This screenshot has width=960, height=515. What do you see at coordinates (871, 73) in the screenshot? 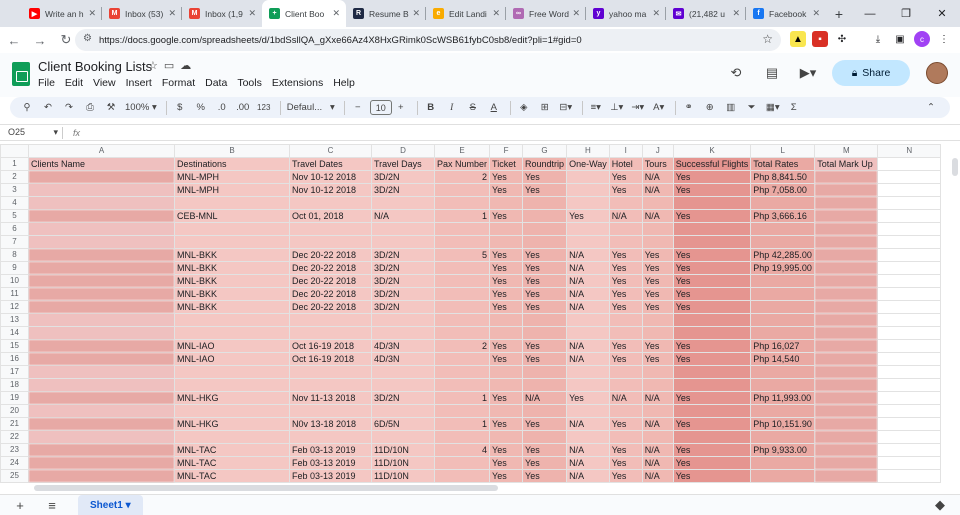
I see `share-button: 🔒︎ Share` at bounding box center [871, 73].